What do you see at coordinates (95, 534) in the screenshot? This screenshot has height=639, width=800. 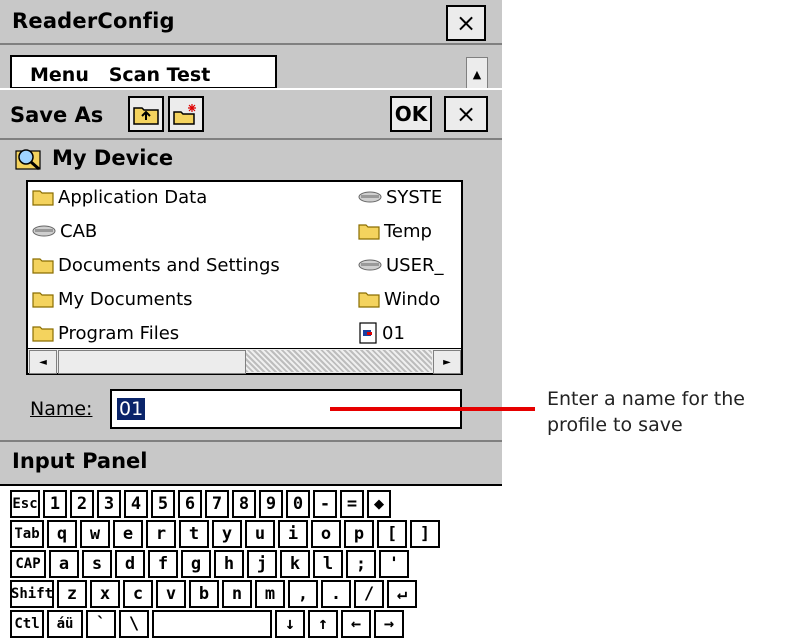 I see `key: w` at bounding box center [95, 534].